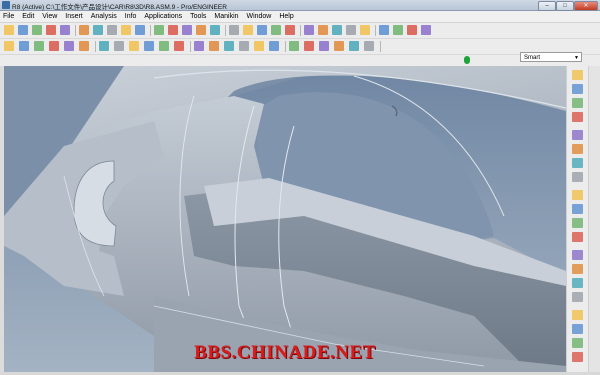 The image size is (600, 375). I want to click on saved-views-icon, so click(351, 30).